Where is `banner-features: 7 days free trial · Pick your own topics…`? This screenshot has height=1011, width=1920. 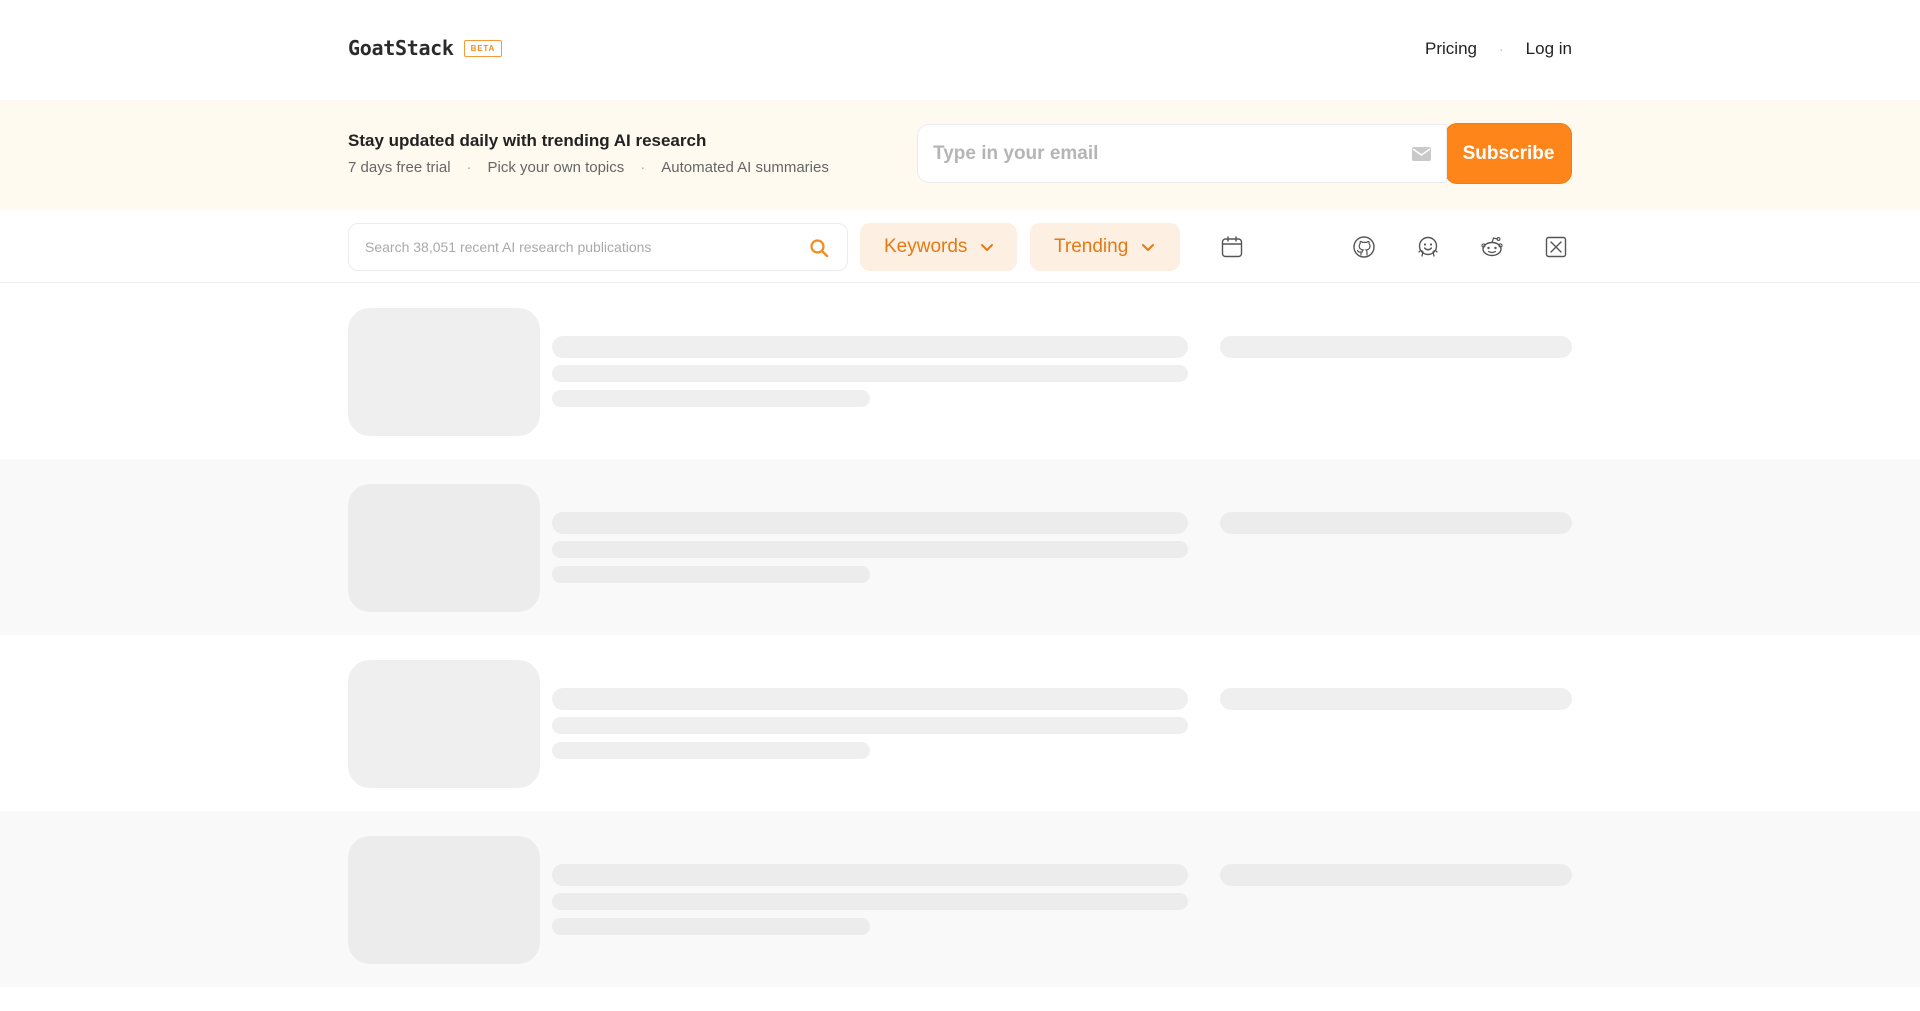 banner-features: 7 days free trial · Pick your own topics… is located at coordinates (588, 167).